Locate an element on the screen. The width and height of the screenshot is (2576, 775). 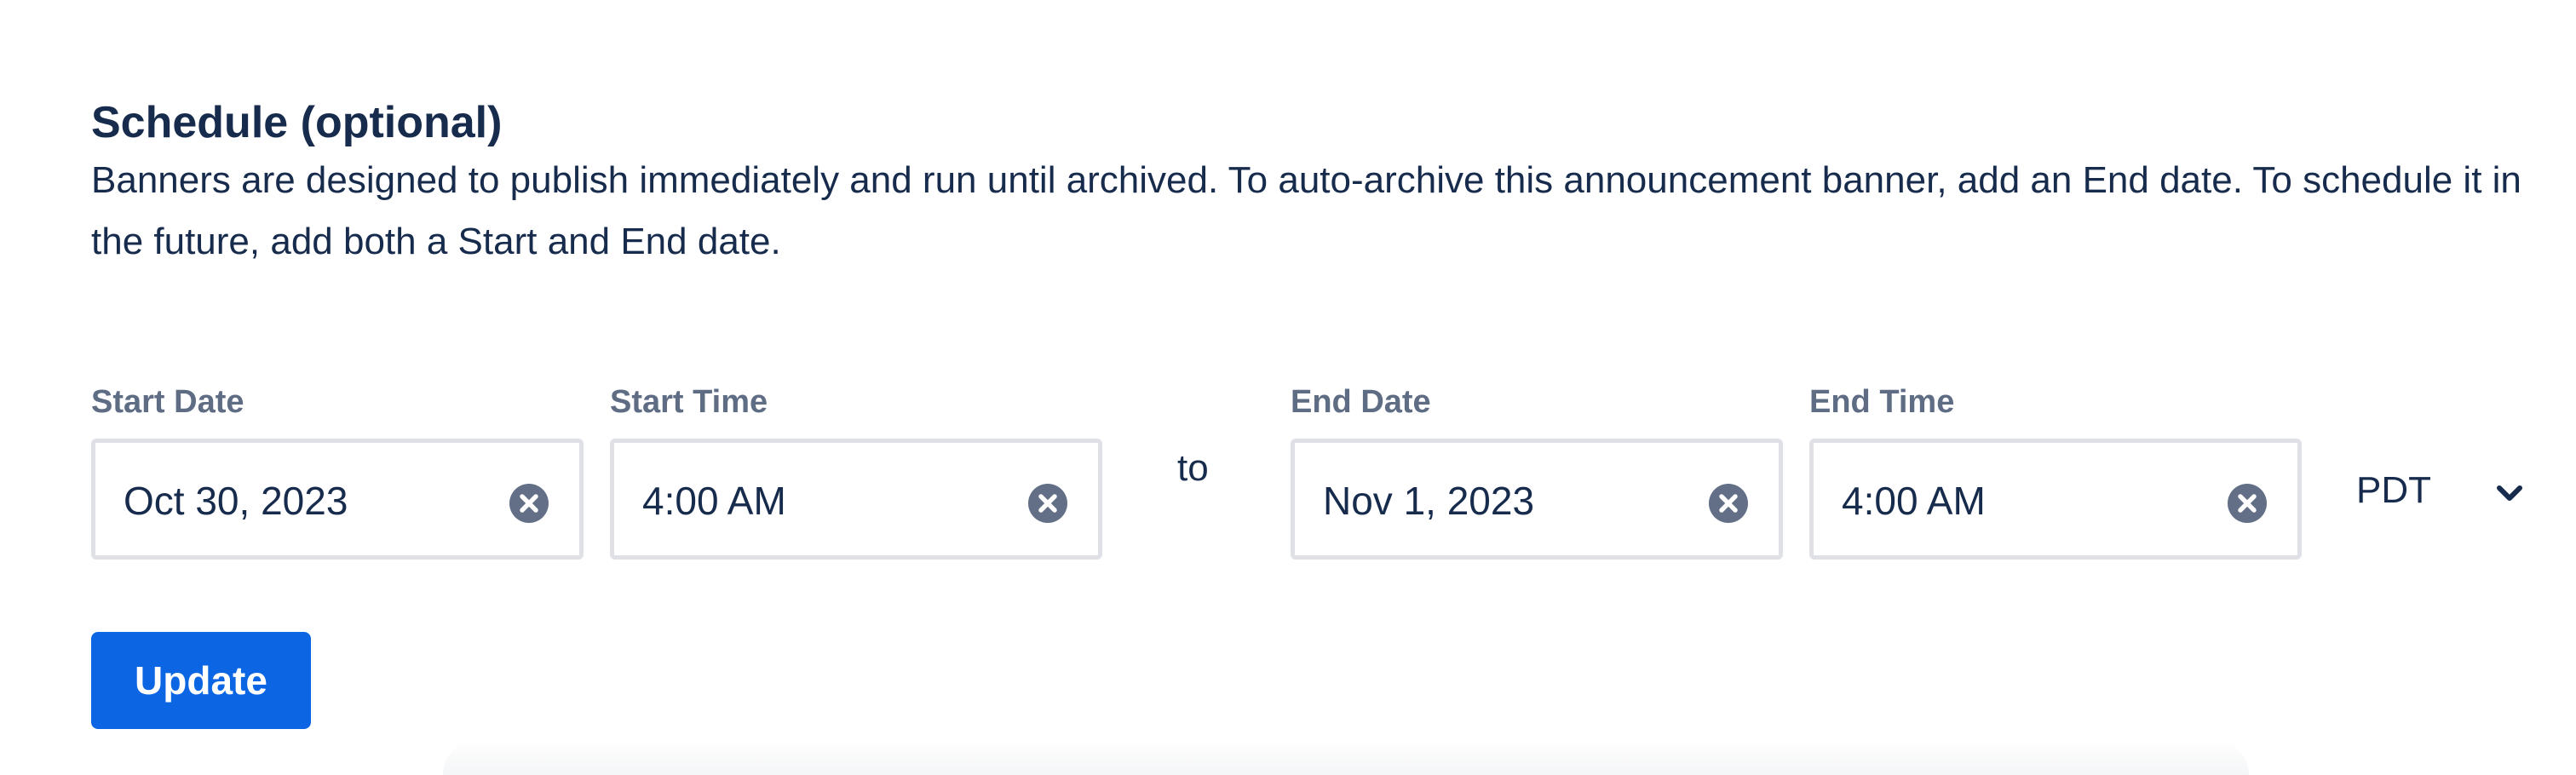
range-separator: to is located at coordinates (1193, 468).